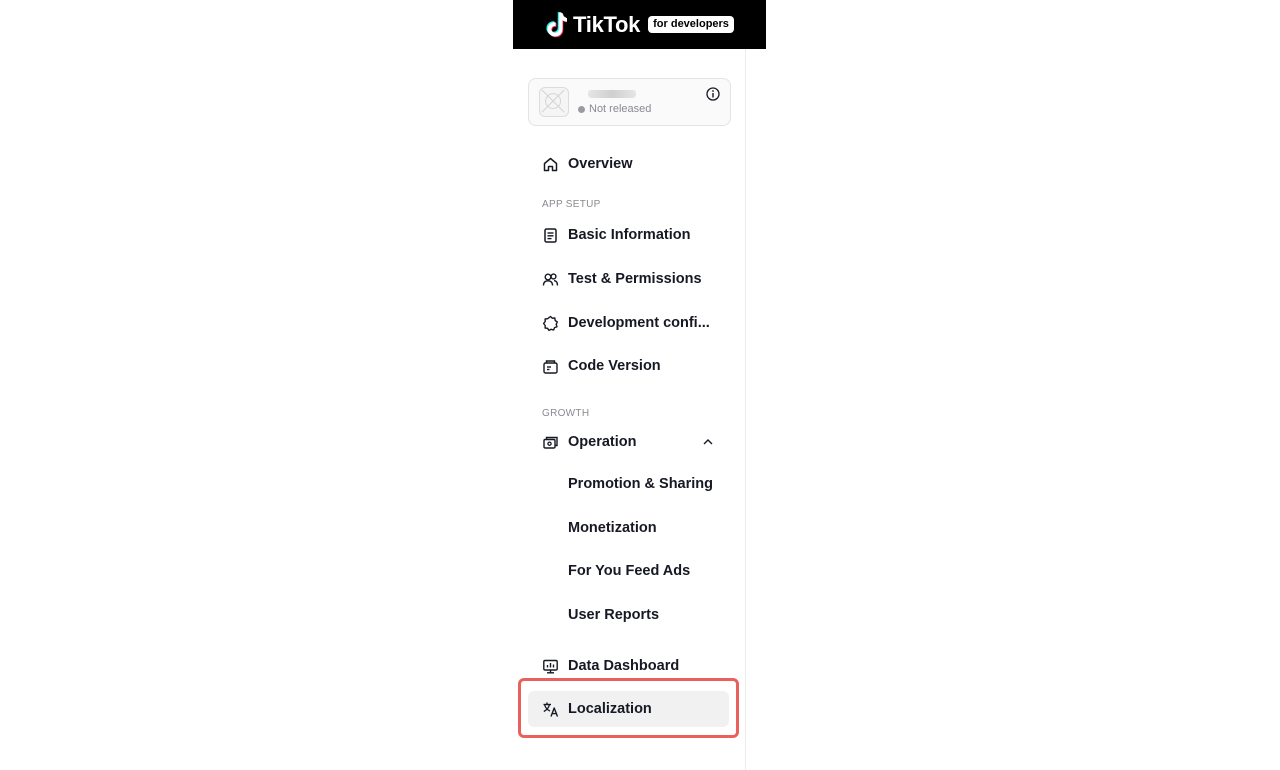  What do you see at coordinates (550, 235) in the screenshot?
I see `document-icon` at bounding box center [550, 235].